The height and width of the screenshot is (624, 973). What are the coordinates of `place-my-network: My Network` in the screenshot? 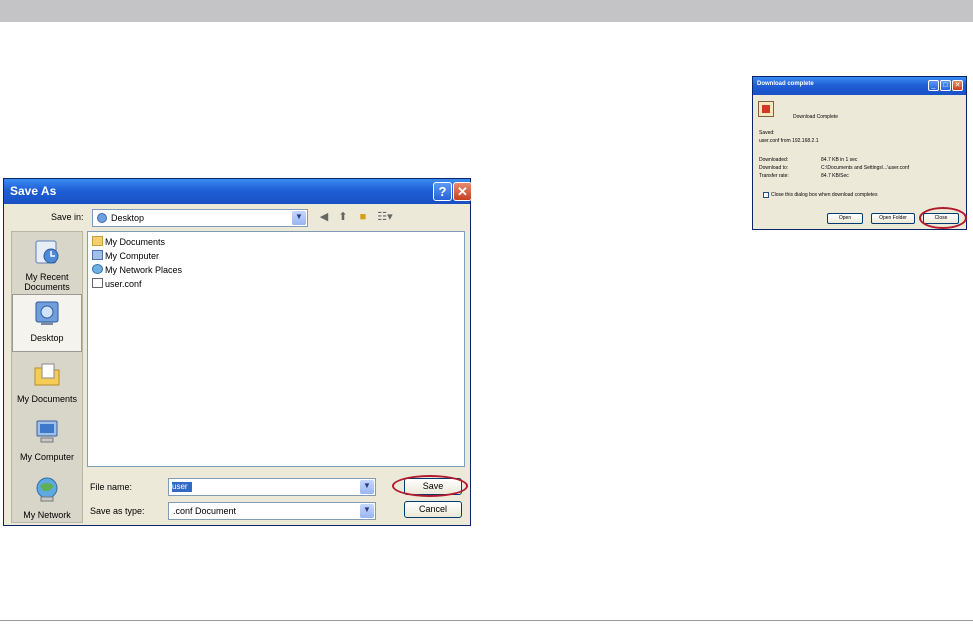 It's located at (47, 498).